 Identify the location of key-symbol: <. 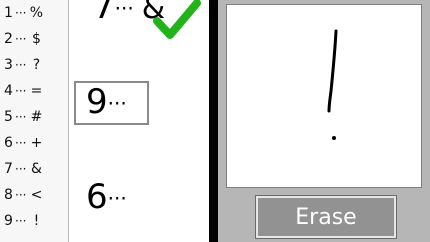
(36, 195).